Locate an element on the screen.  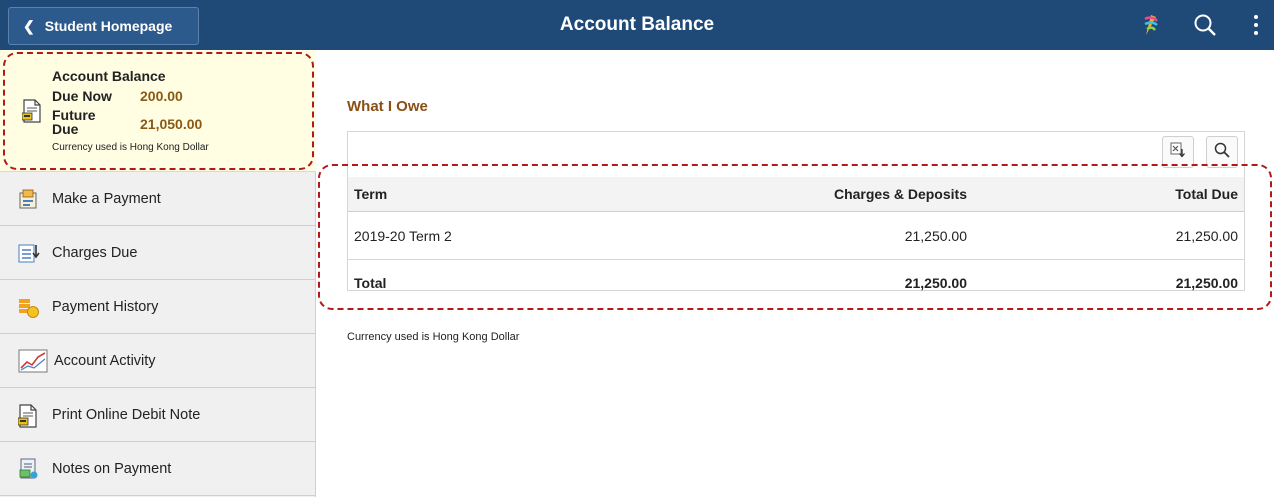
sidebar-item-make-a-payment: Make a Payment is located at coordinates (158, 199).